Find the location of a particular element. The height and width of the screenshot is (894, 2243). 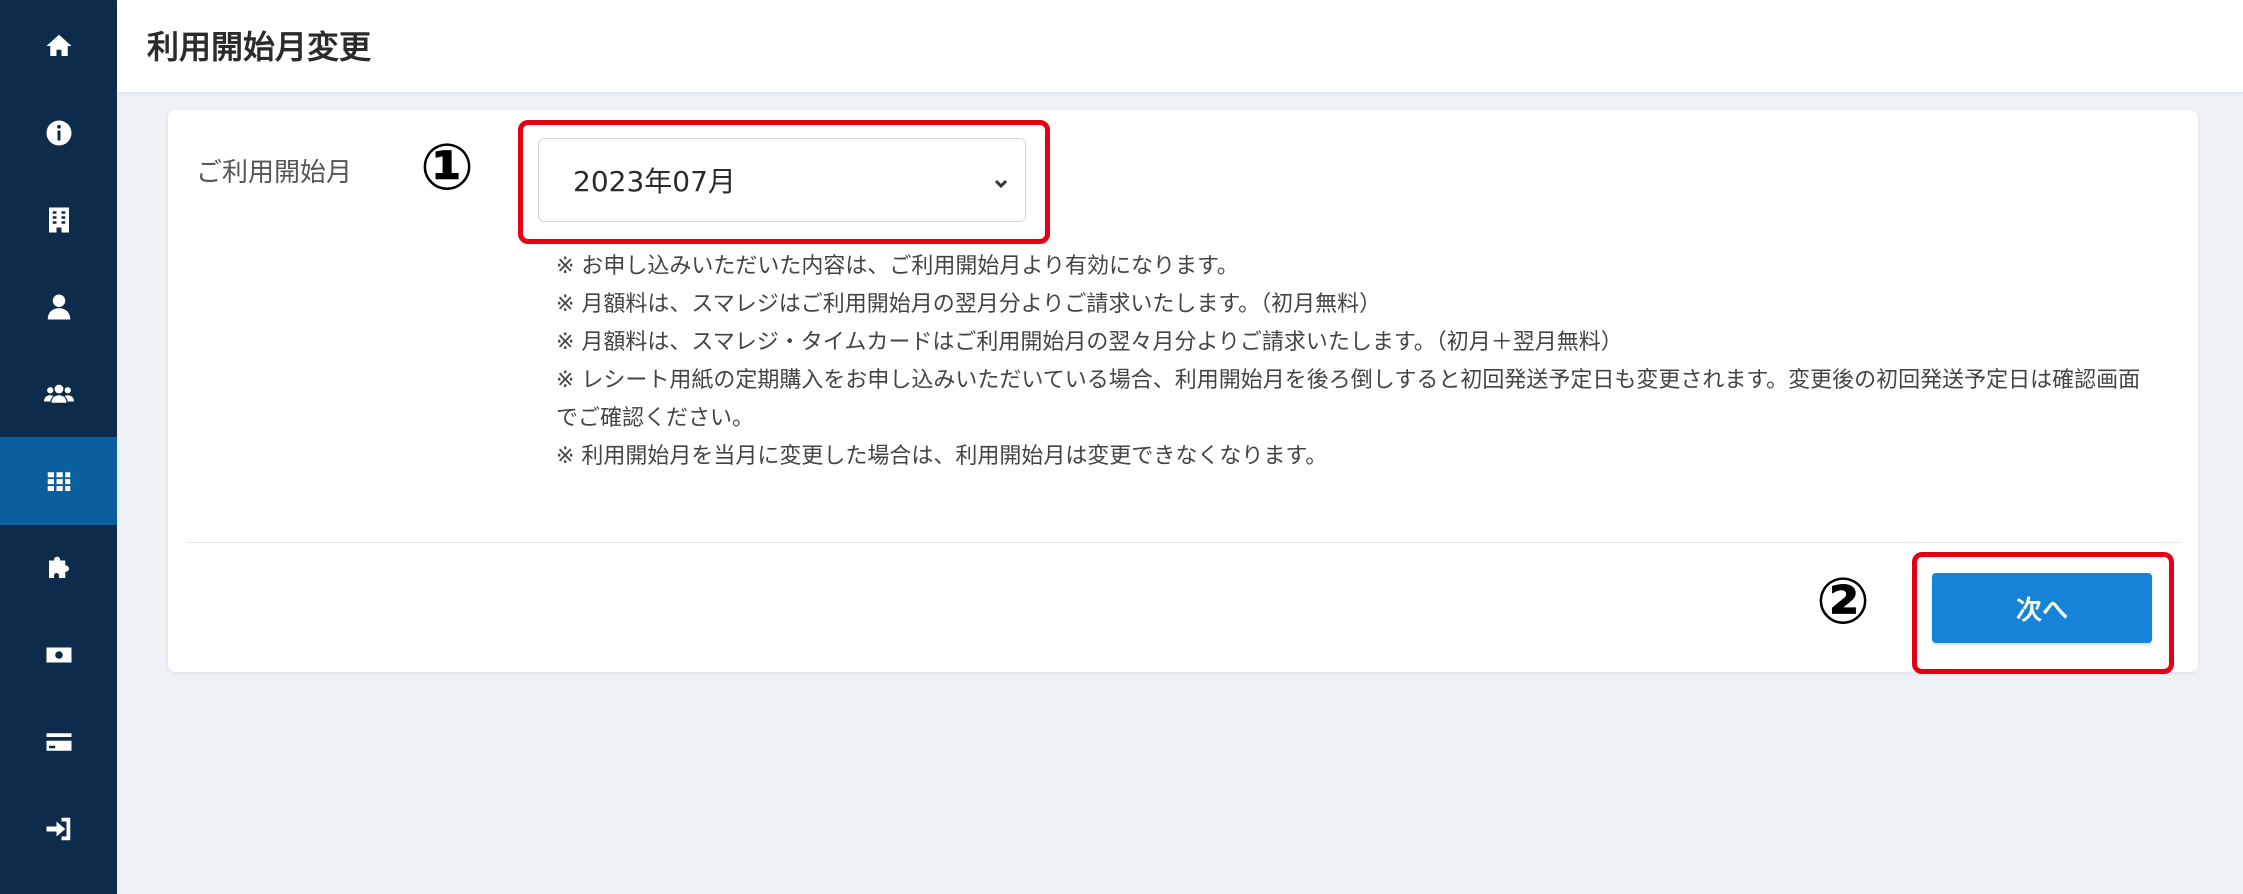

card-divider is located at coordinates (1183, 542).